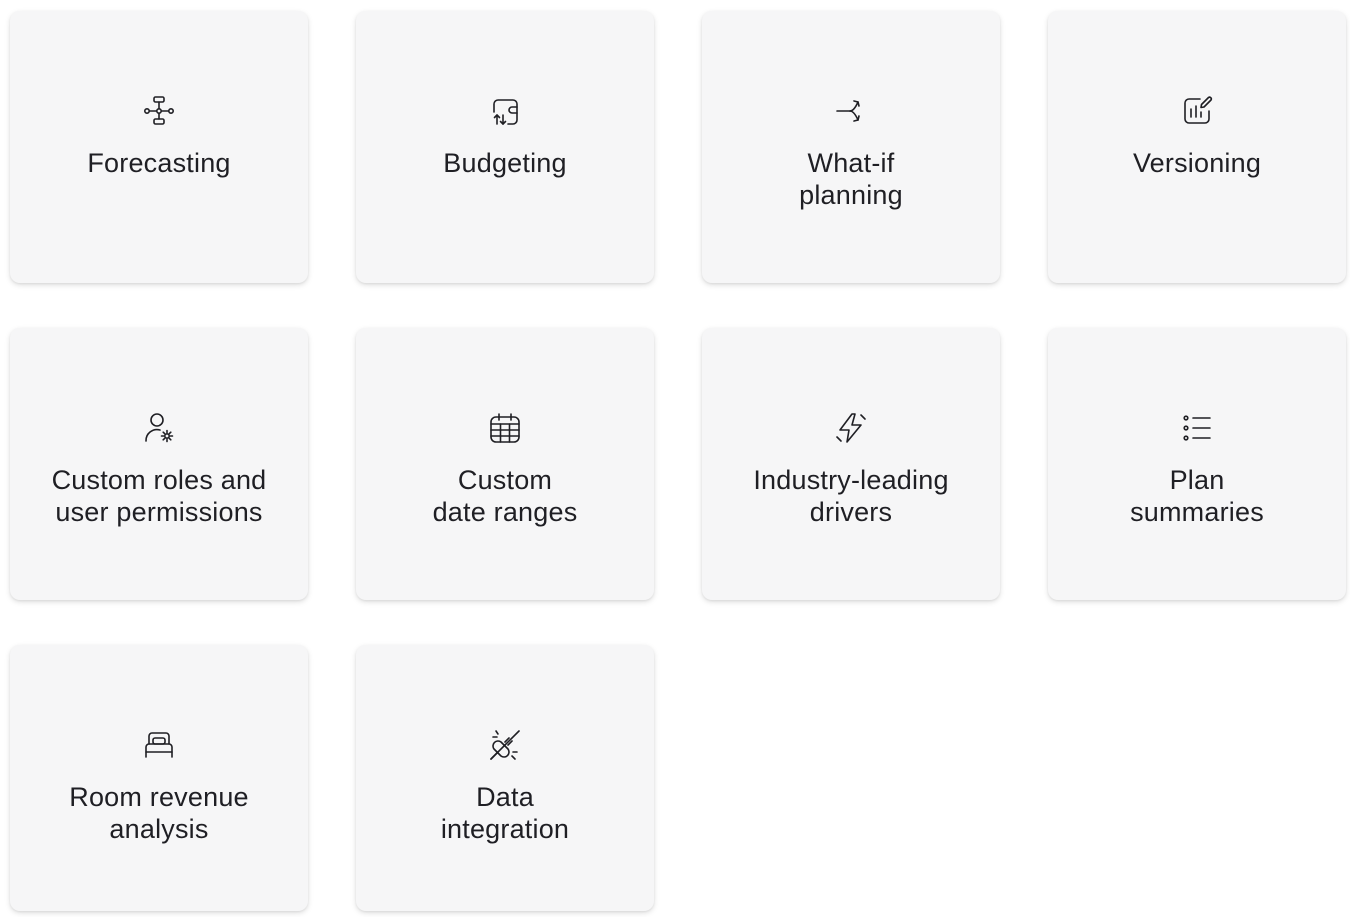  Describe the element at coordinates (505, 813) in the screenshot. I see `feature-card-label: Data integration` at that location.